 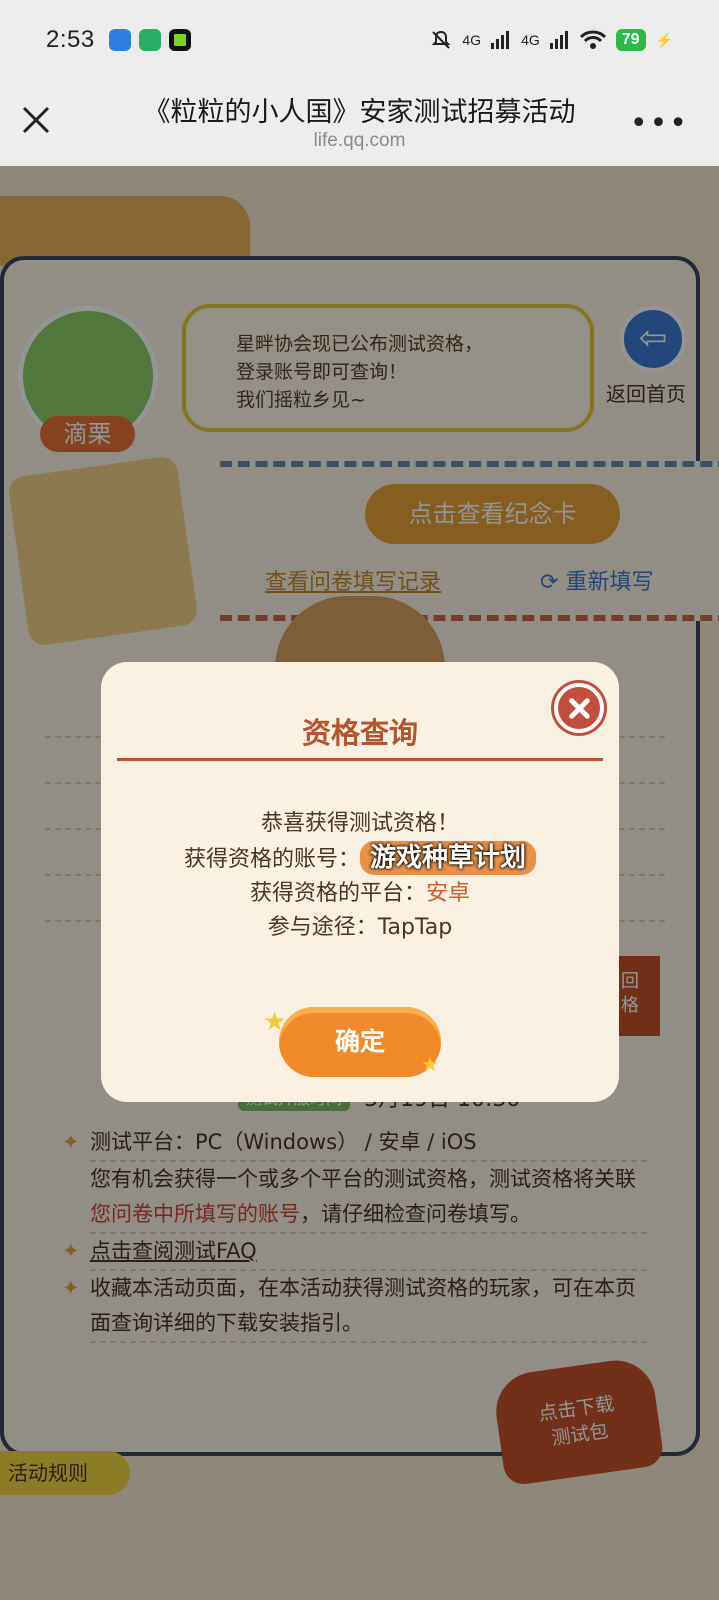 I want to click on channel-label: 参与途径：, so click(x=322, y=927).